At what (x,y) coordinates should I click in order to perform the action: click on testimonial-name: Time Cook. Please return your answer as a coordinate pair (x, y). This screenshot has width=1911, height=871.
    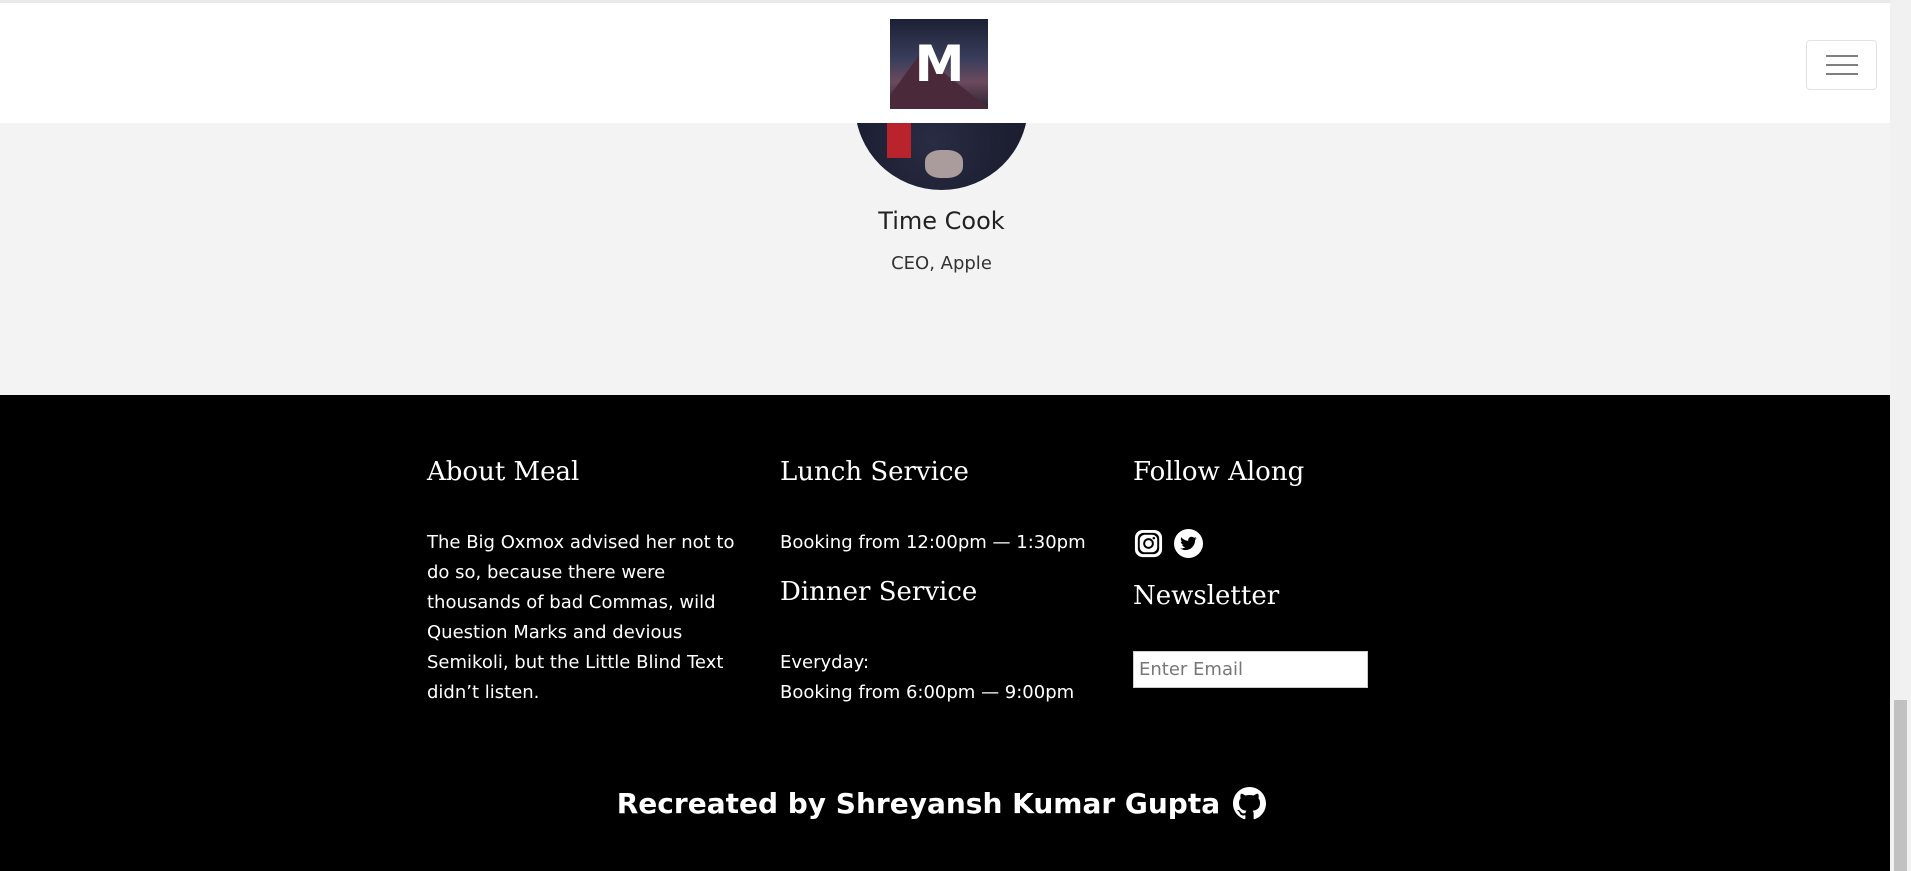
    Looking at the image, I should click on (941, 221).